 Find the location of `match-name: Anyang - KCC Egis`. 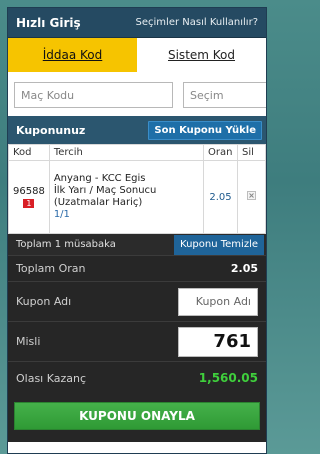

match-name: Anyang - KCC Egis is located at coordinates (99, 178).